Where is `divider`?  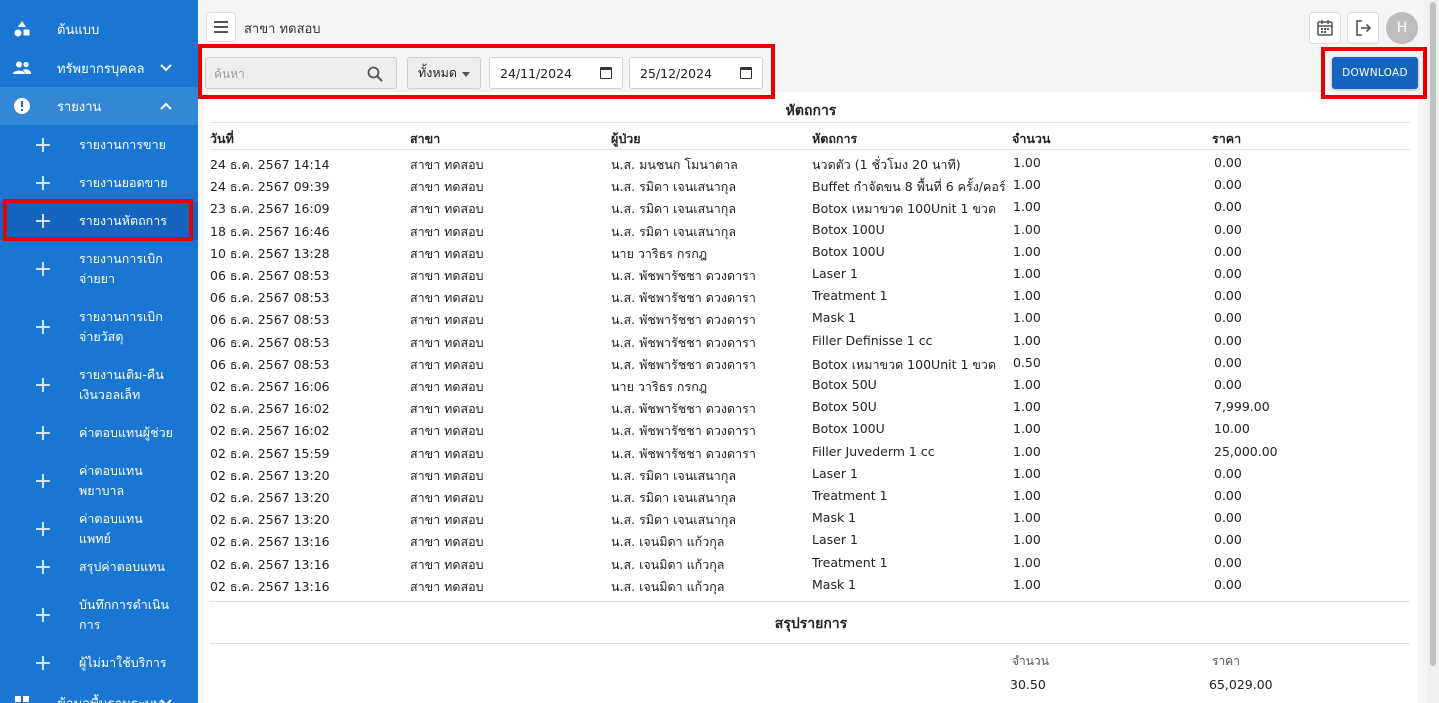 divider is located at coordinates (810, 643).